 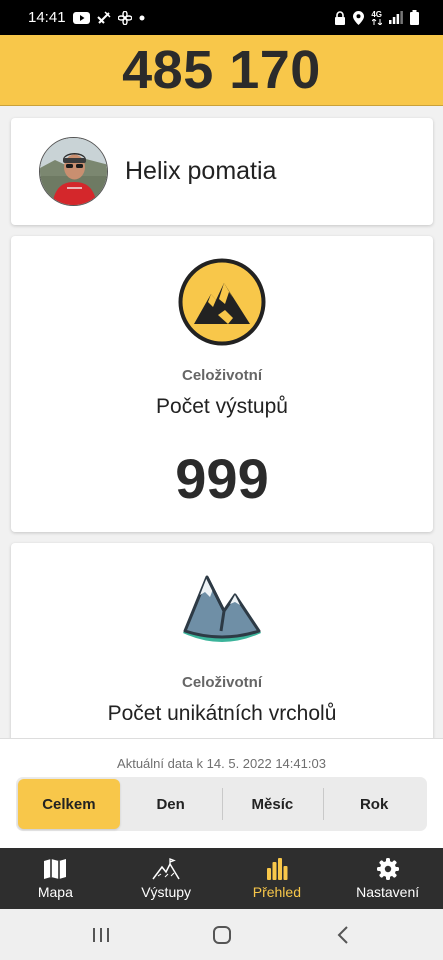 What do you see at coordinates (340, 17) in the screenshot?
I see `lock-icon` at bounding box center [340, 17].